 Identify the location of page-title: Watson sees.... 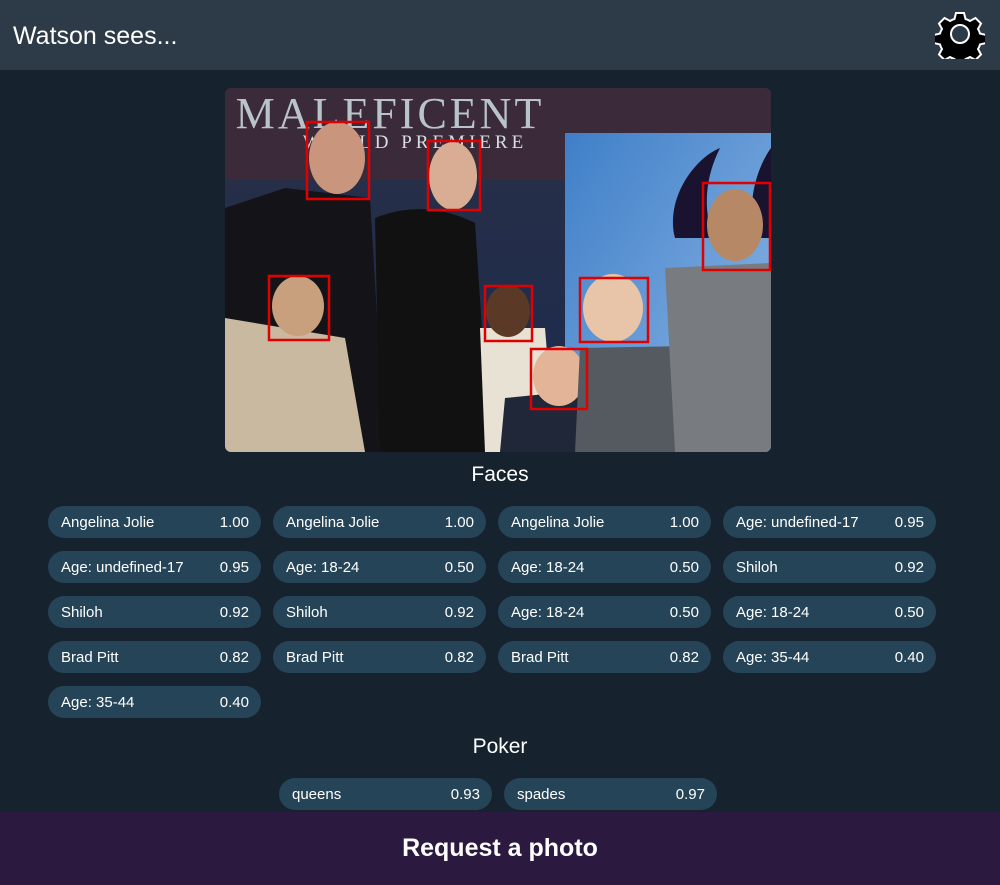
(95, 36).